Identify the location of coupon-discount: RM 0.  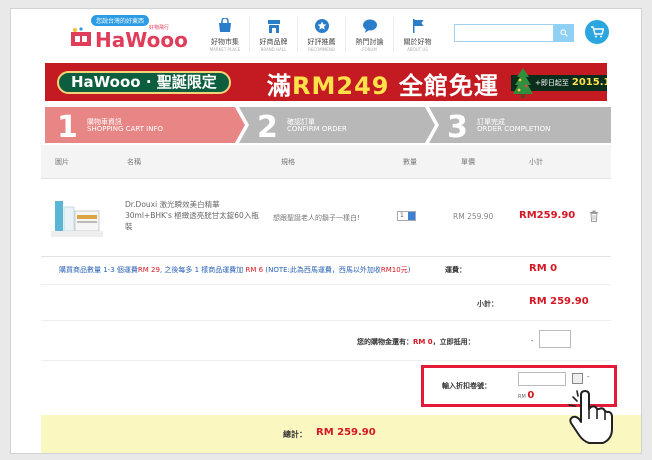
(526, 395).